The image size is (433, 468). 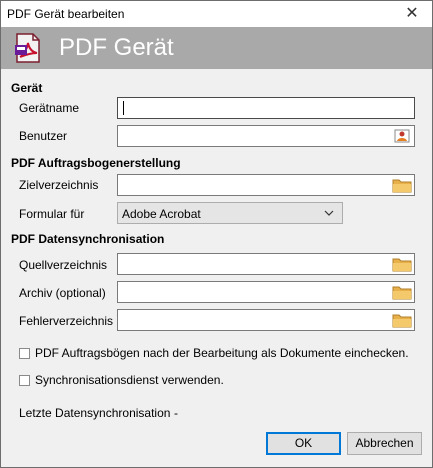 What do you see at coordinates (266, 185) in the screenshot?
I see `target-dir-input` at bounding box center [266, 185].